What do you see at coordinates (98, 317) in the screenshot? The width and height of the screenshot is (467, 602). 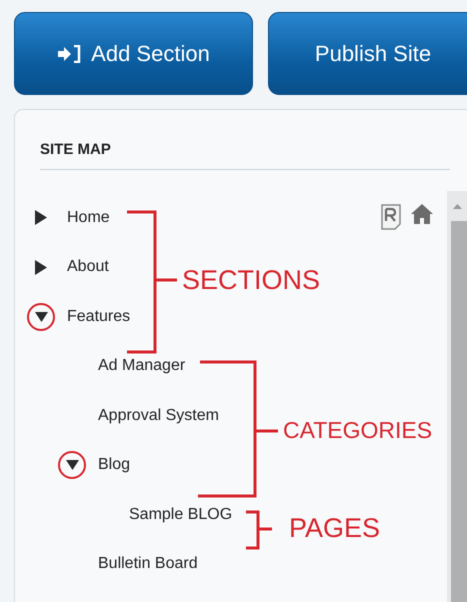 I see `tree-item: Features` at bounding box center [98, 317].